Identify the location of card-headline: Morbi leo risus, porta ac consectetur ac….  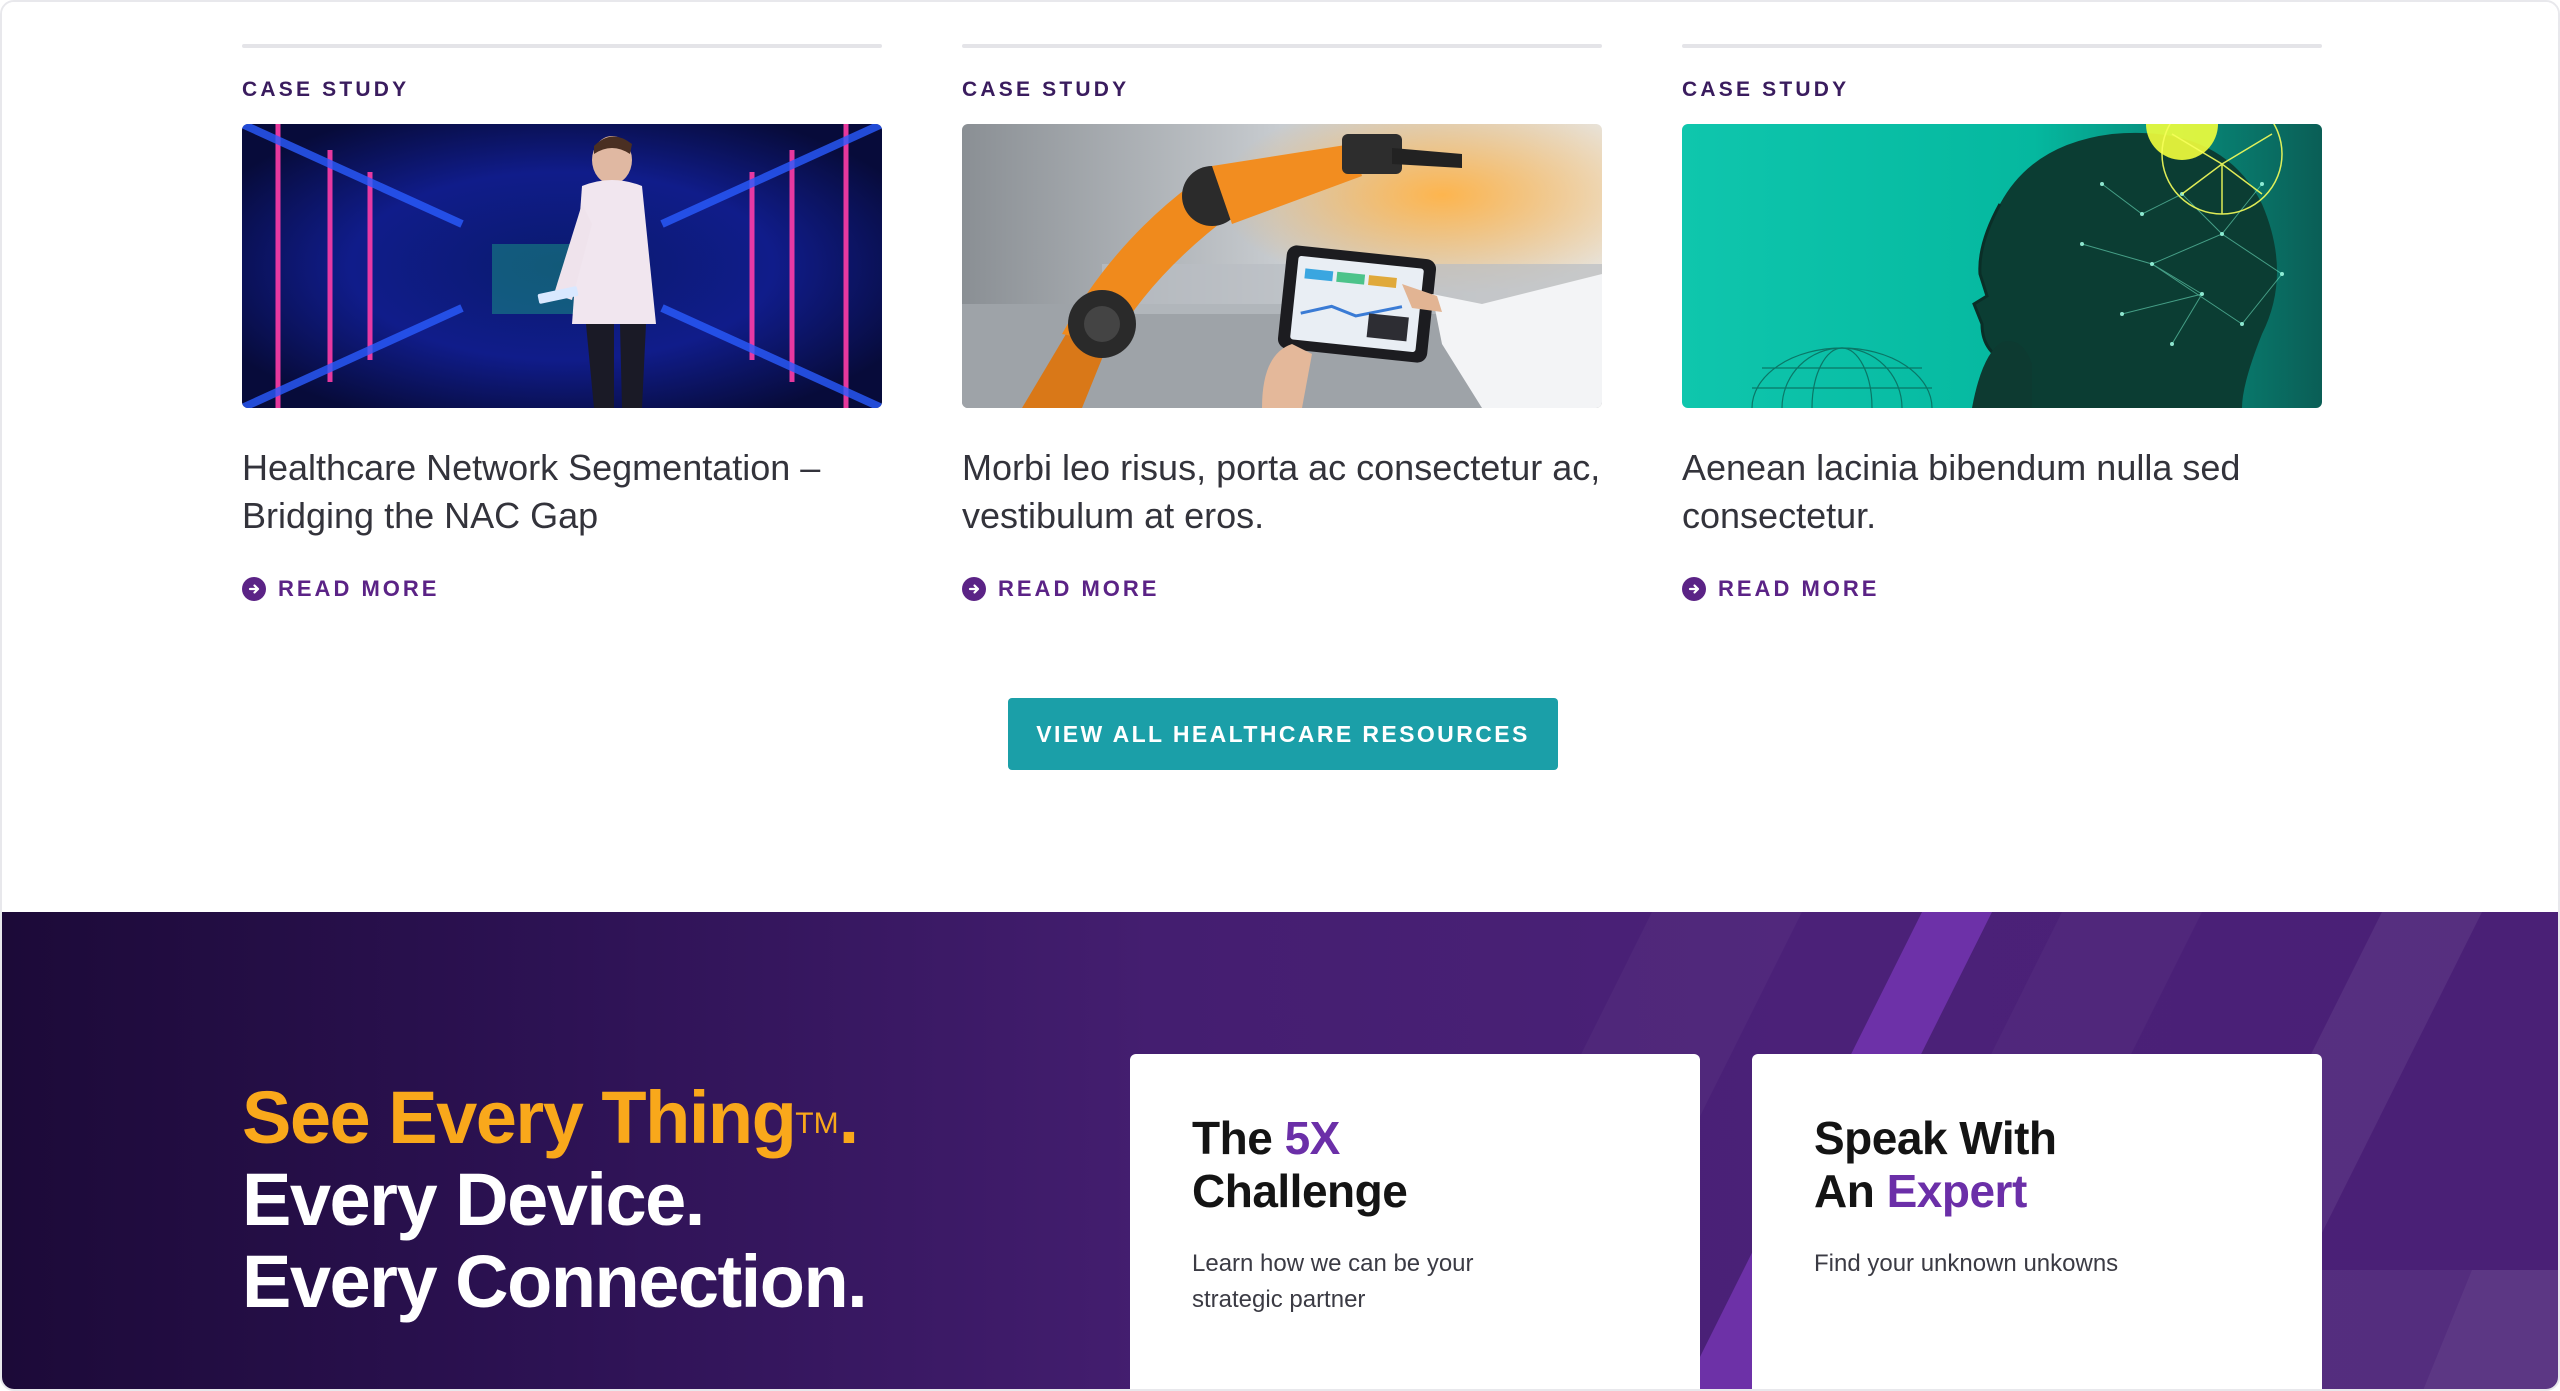
(1282, 492).